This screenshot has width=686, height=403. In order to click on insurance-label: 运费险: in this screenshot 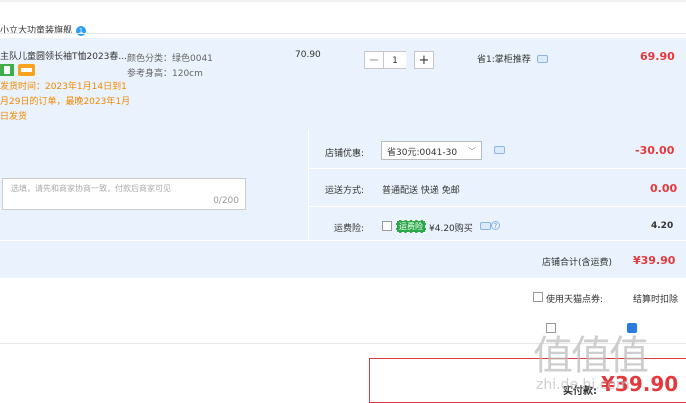, I will do `click(349, 229)`.